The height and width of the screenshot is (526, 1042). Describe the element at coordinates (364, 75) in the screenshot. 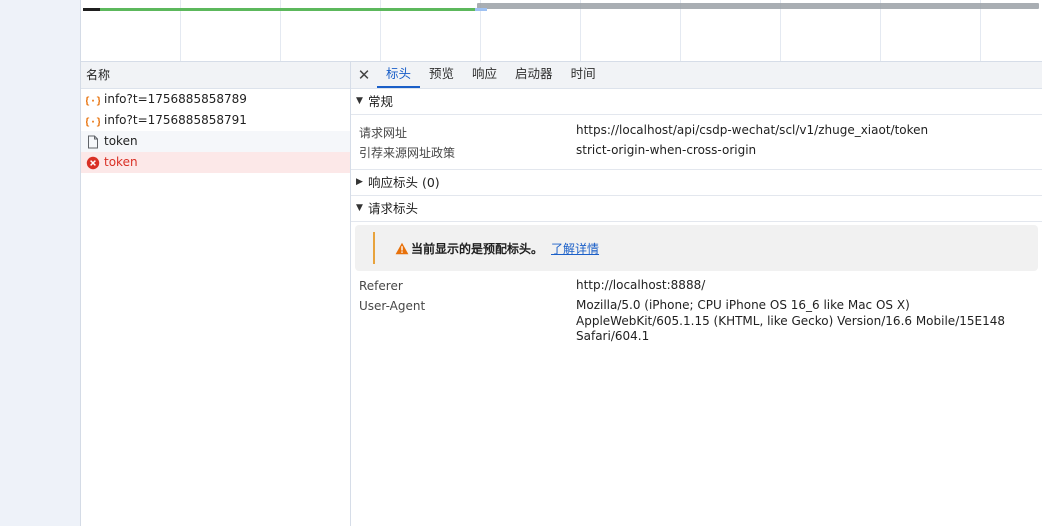

I see `close-icon: ✕` at that location.